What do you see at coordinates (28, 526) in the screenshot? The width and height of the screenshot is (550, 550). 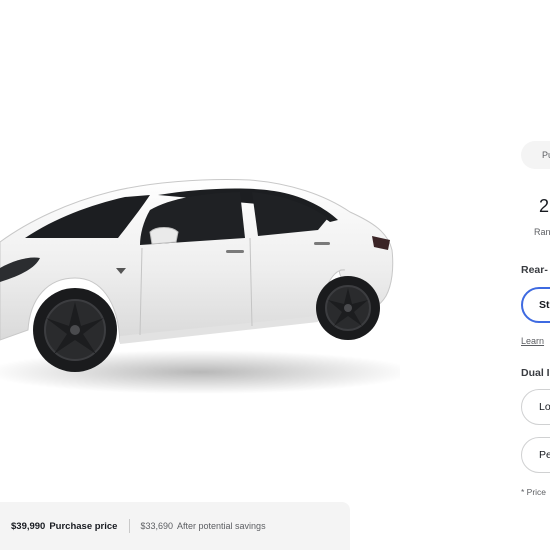 I see `purchase-price-value: $39,990` at bounding box center [28, 526].